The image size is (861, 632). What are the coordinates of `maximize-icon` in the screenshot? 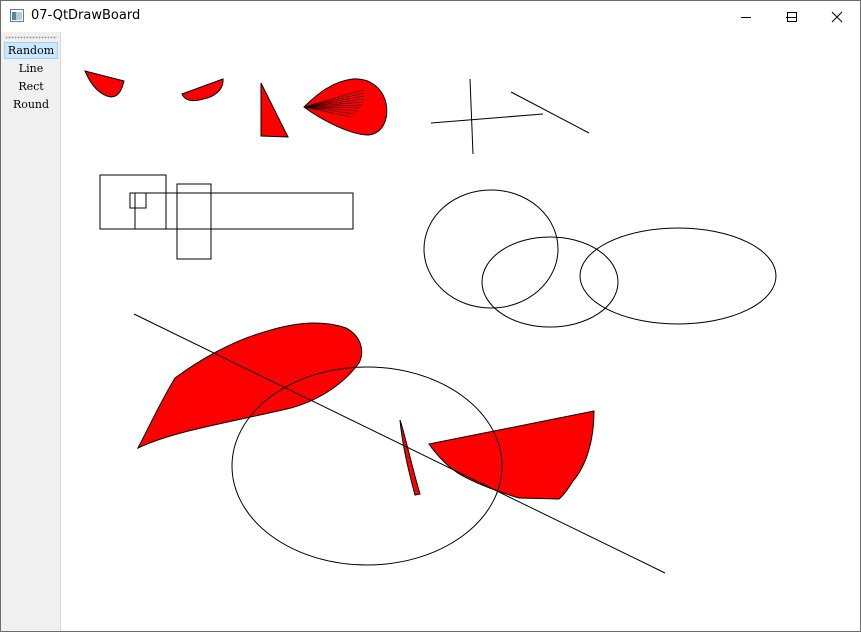 It's located at (792, 16).